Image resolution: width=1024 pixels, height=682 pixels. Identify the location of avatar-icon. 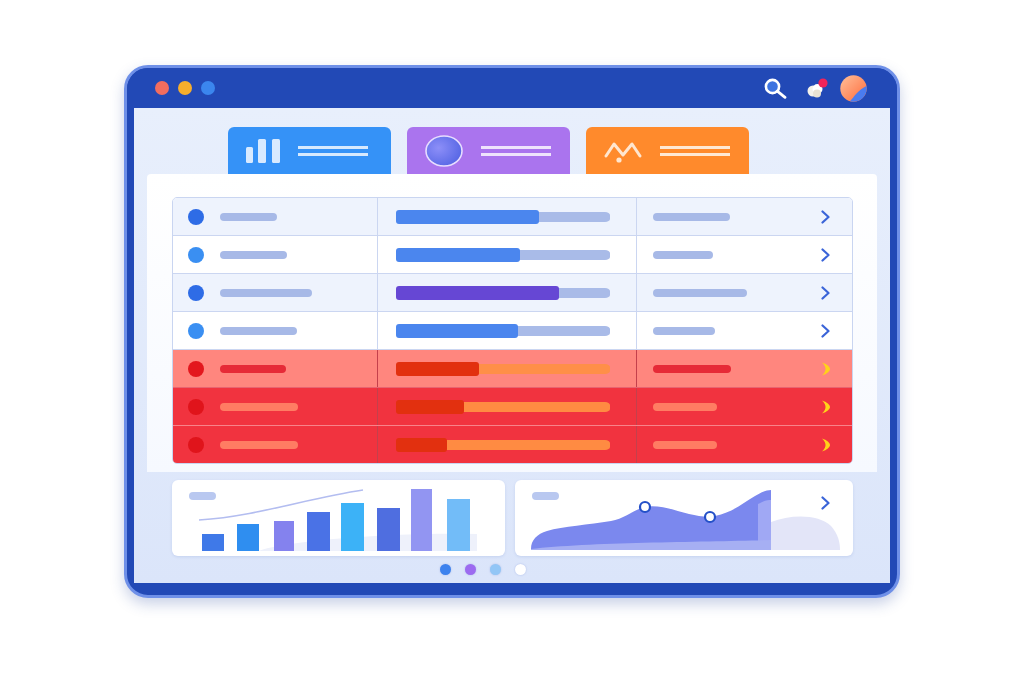
(853, 88).